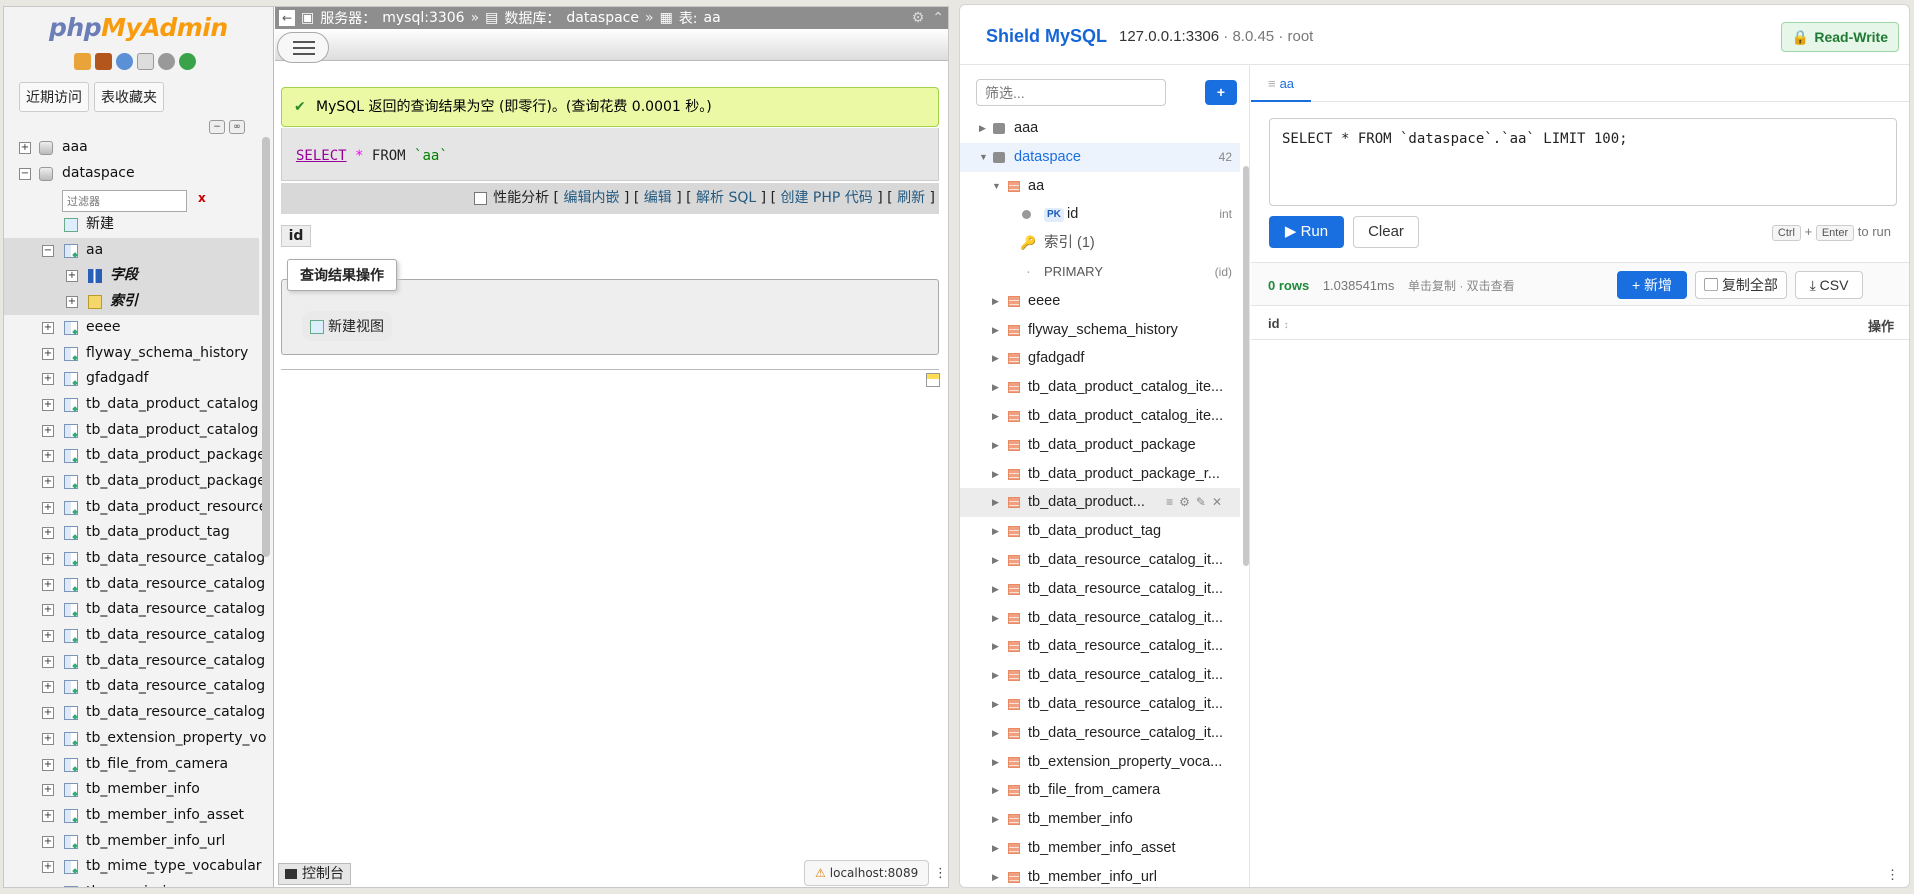 This screenshot has width=1914, height=894. I want to click on add-connection-button: +, so click(1221, 92).